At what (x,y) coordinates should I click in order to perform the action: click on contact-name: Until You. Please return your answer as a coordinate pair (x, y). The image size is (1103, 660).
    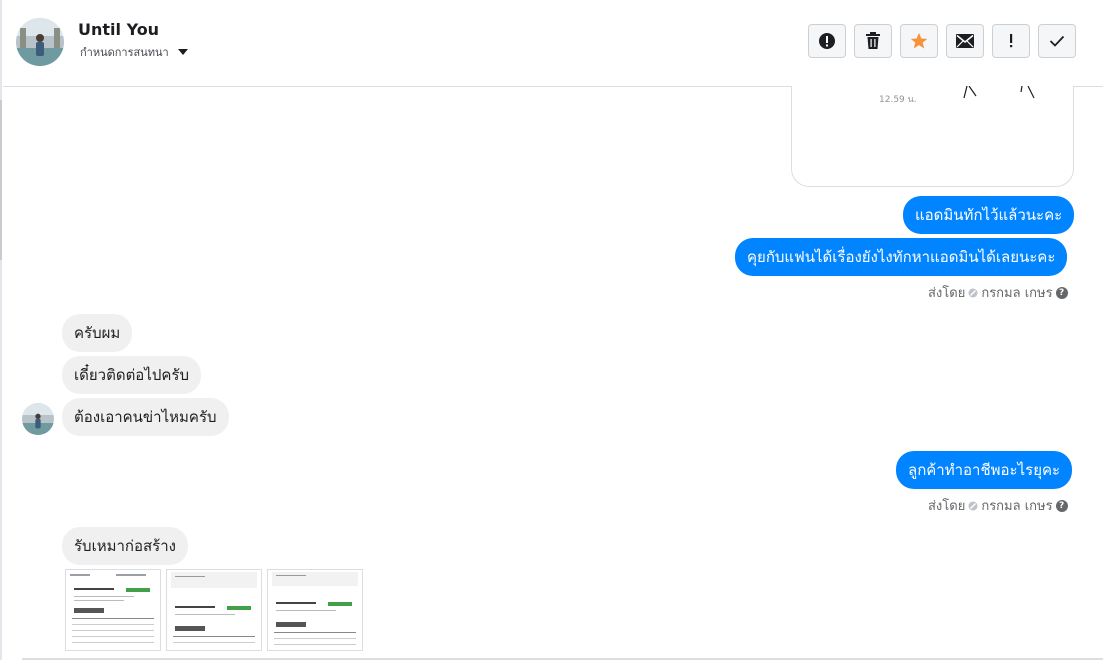
    Looking at the image, I should click on (118, 29).